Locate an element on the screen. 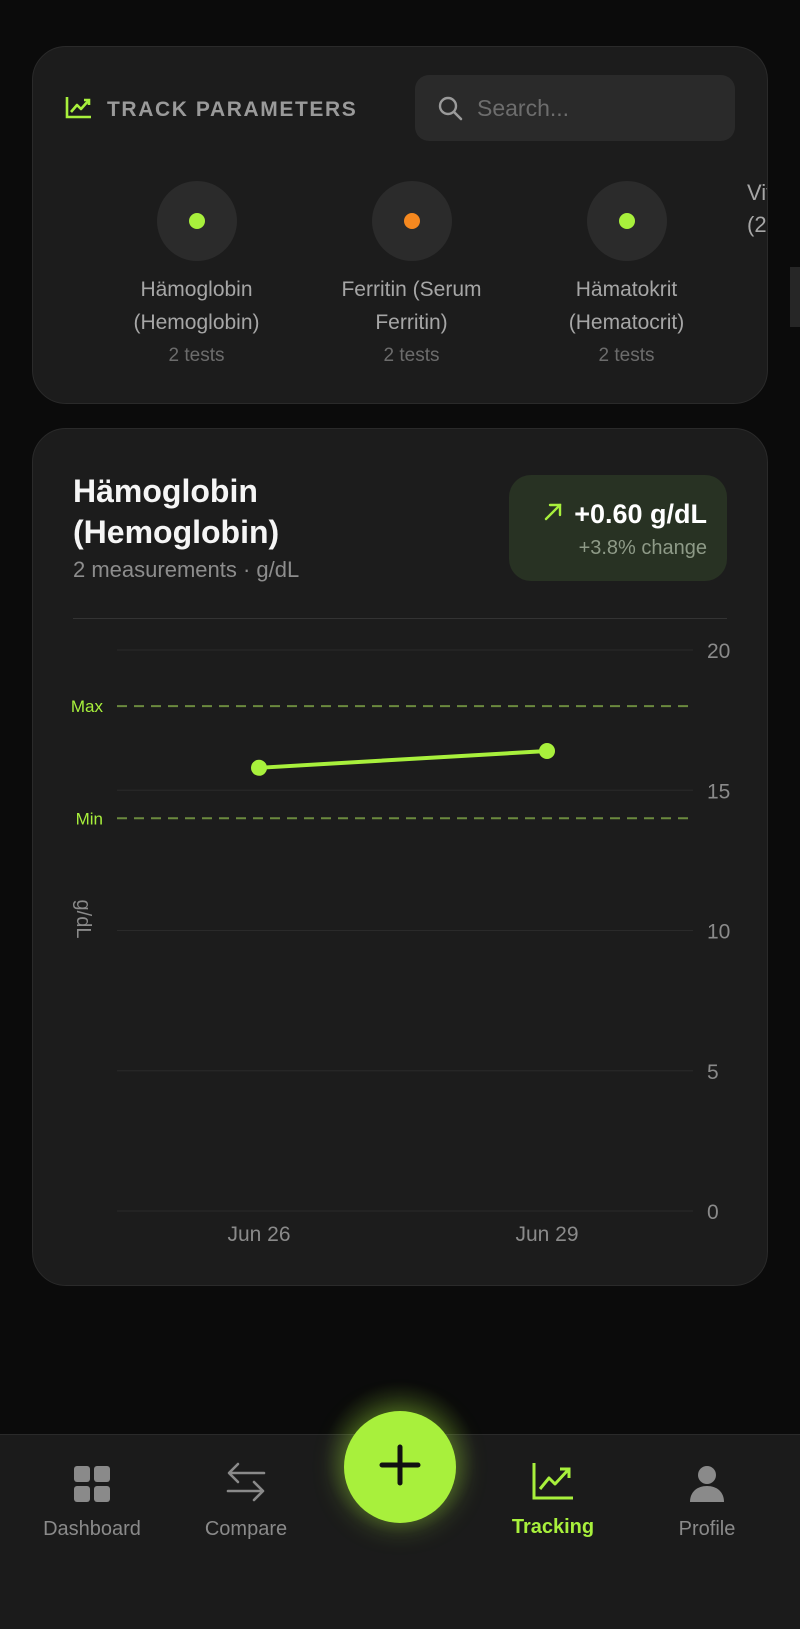 The width and height of the screenshot is (800, 1629). x-tick-label: Jun 29 is located at coordinates (546, 1234).